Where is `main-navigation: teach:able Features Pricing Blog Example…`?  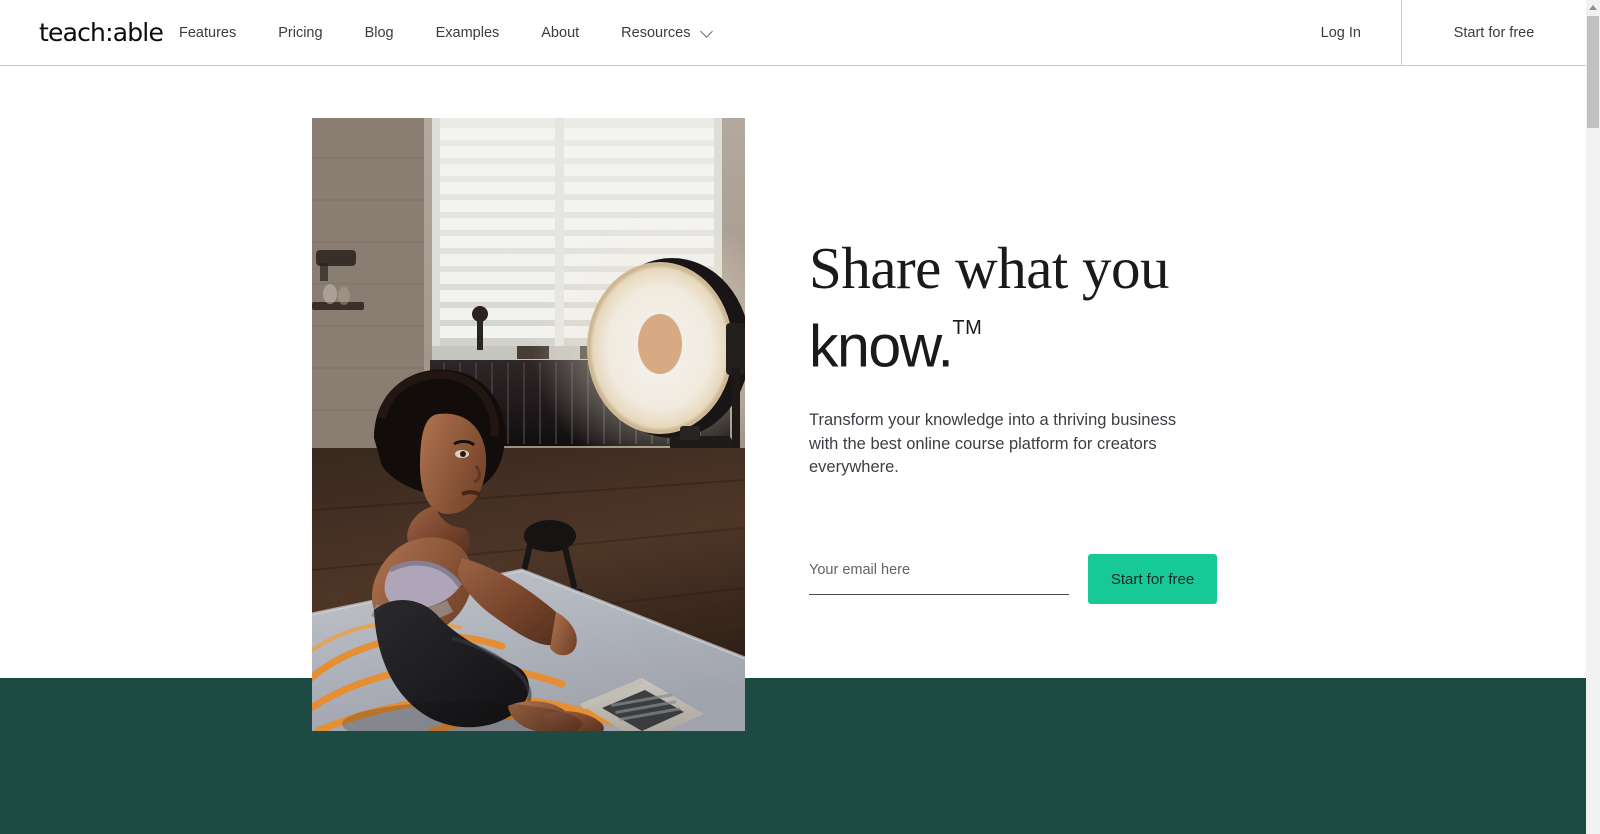
main-navigation: teach:able Features Pricing Blog Example… is located at coordinates (793, 33).